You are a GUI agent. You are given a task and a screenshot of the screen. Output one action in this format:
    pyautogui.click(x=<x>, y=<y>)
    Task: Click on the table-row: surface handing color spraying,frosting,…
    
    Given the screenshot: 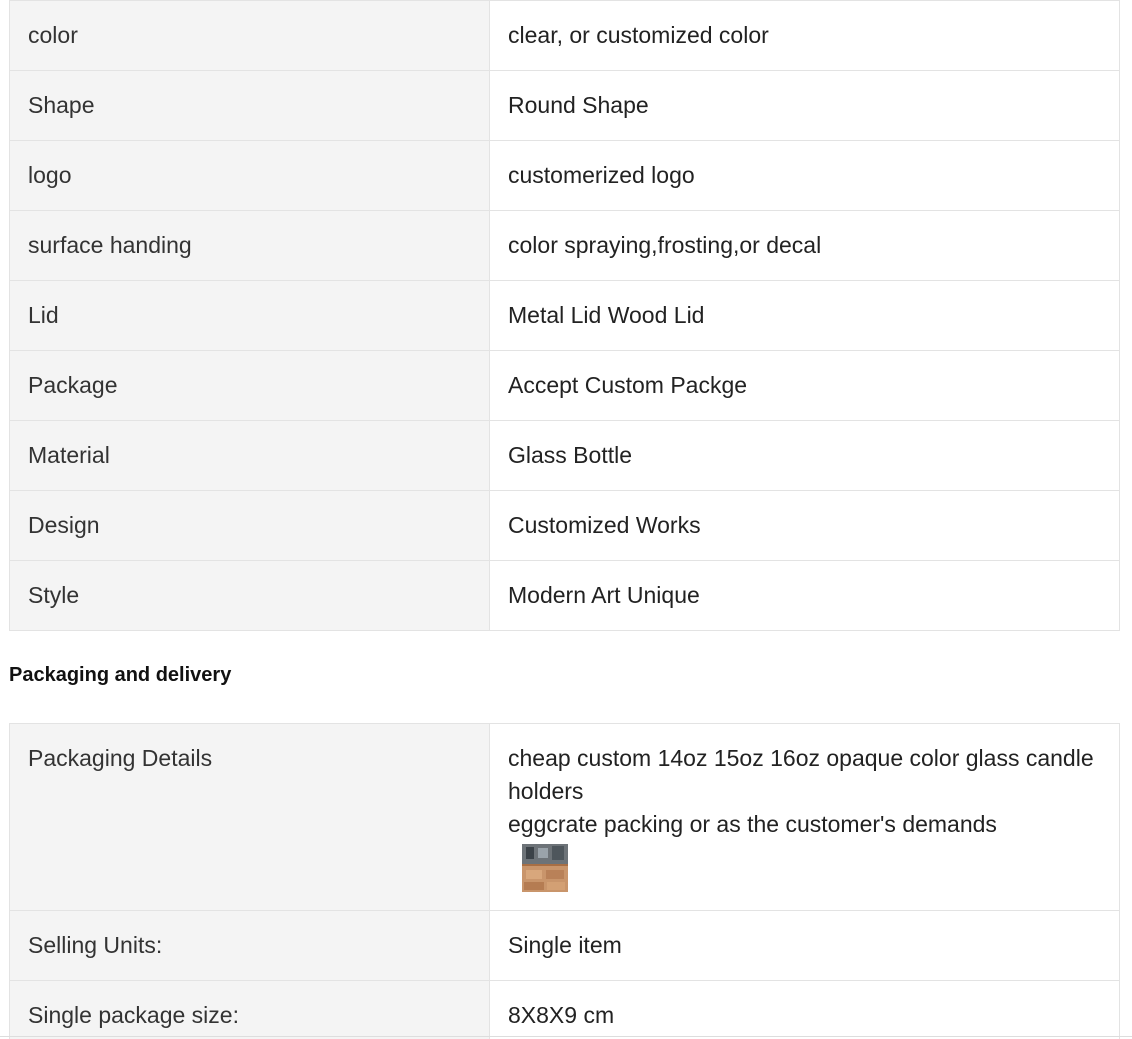 What is the action you would take?
    pyautogui.click(x=564, y=245)
    